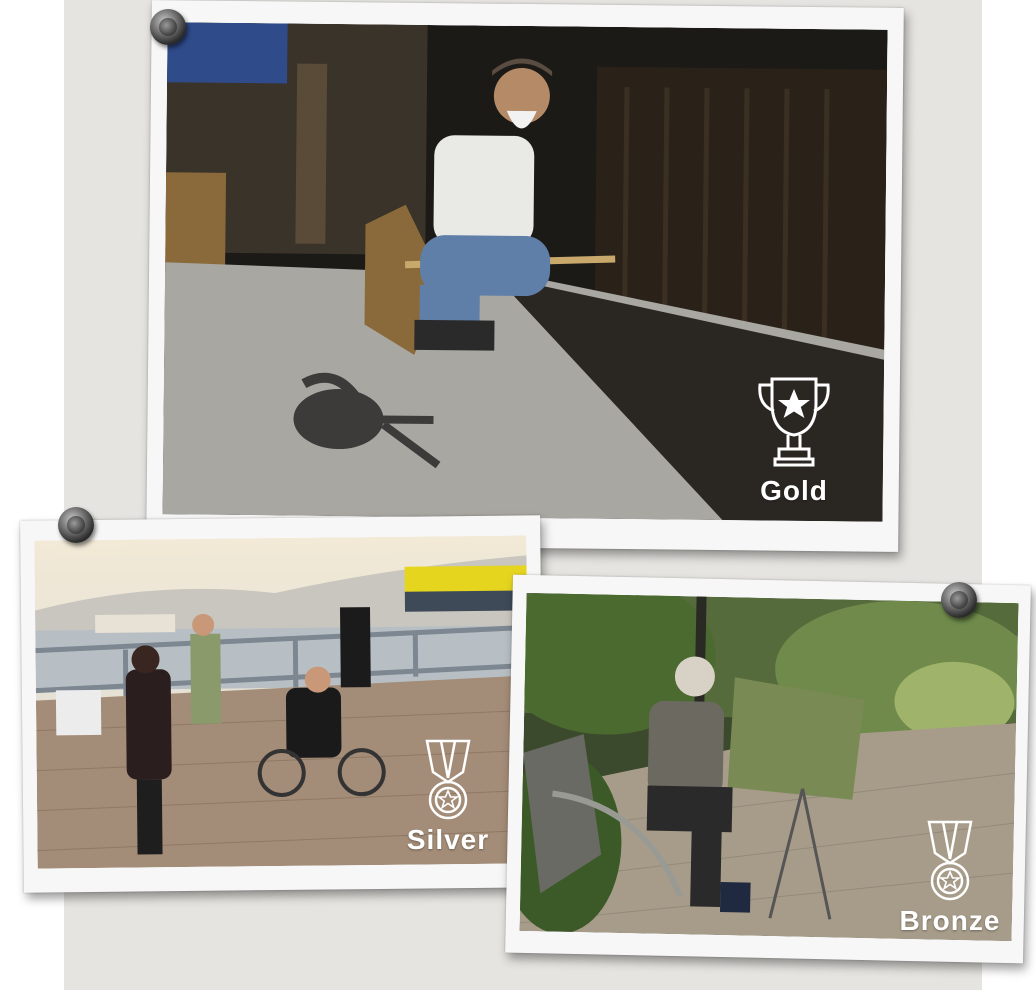 This screenshot has height=990, width=1036. What do you see at coordinates (448, 839) in the screenshot?
I see `silver-label: Silver` at bounding box center [448, 839].